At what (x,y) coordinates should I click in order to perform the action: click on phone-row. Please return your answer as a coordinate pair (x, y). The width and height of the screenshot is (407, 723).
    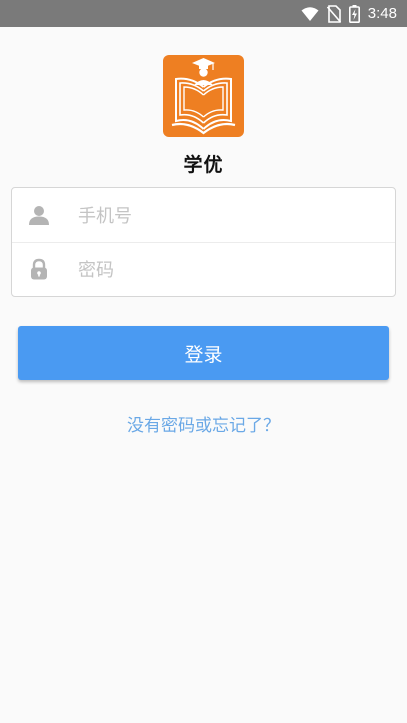
    Looking at the image, I should click on (203, 215).